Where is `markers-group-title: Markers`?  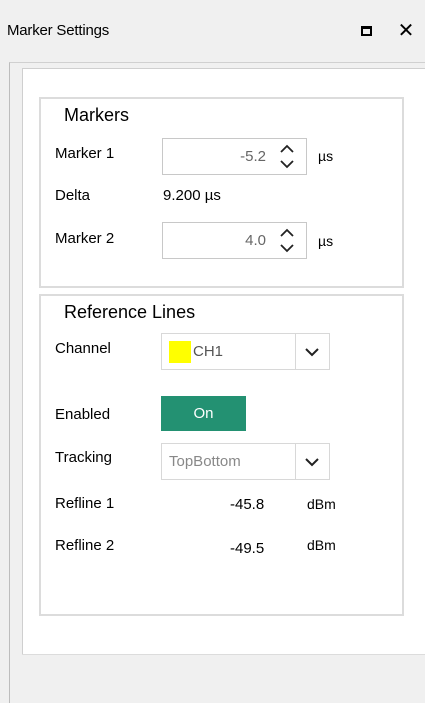
markers-group-title: Markers is located at coordinates (97, 115).